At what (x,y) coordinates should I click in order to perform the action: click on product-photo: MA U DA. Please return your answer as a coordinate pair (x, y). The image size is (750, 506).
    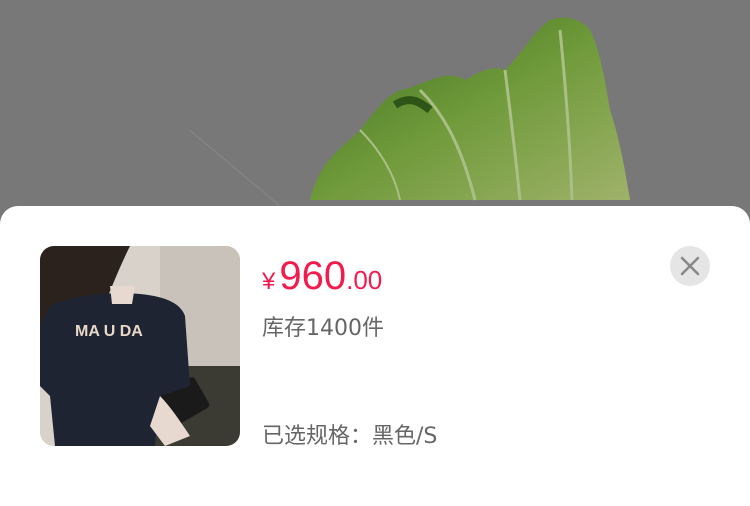
    Looking at the image, I should click on (140, 346).